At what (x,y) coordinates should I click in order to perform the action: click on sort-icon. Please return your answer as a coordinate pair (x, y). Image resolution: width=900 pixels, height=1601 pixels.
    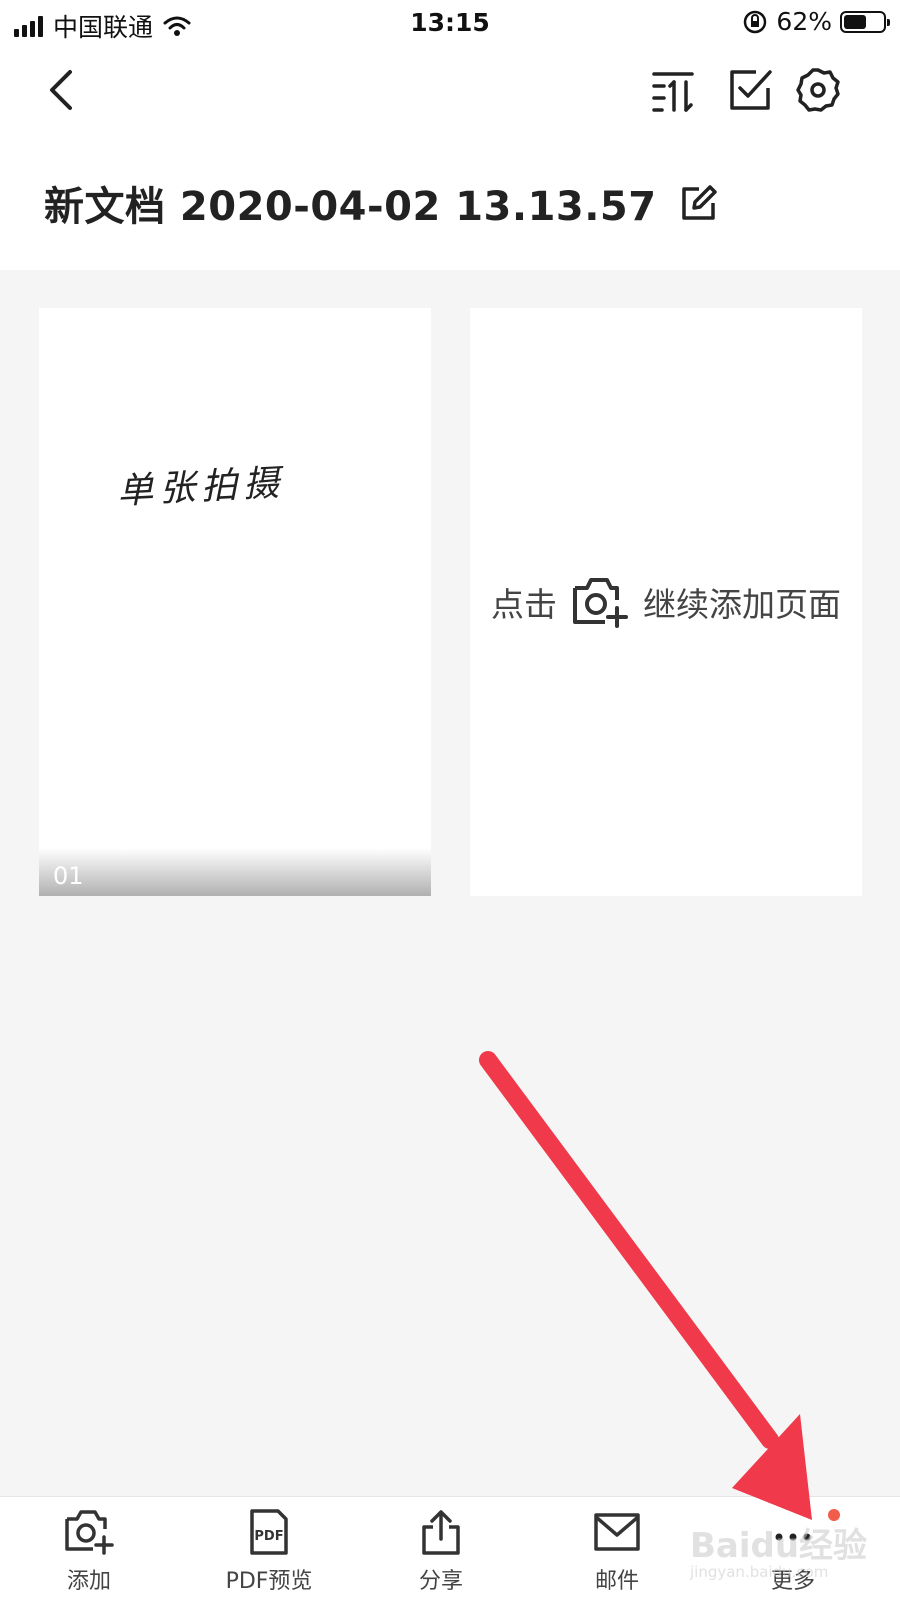
    Looking at the image, I should click on (674, 90).